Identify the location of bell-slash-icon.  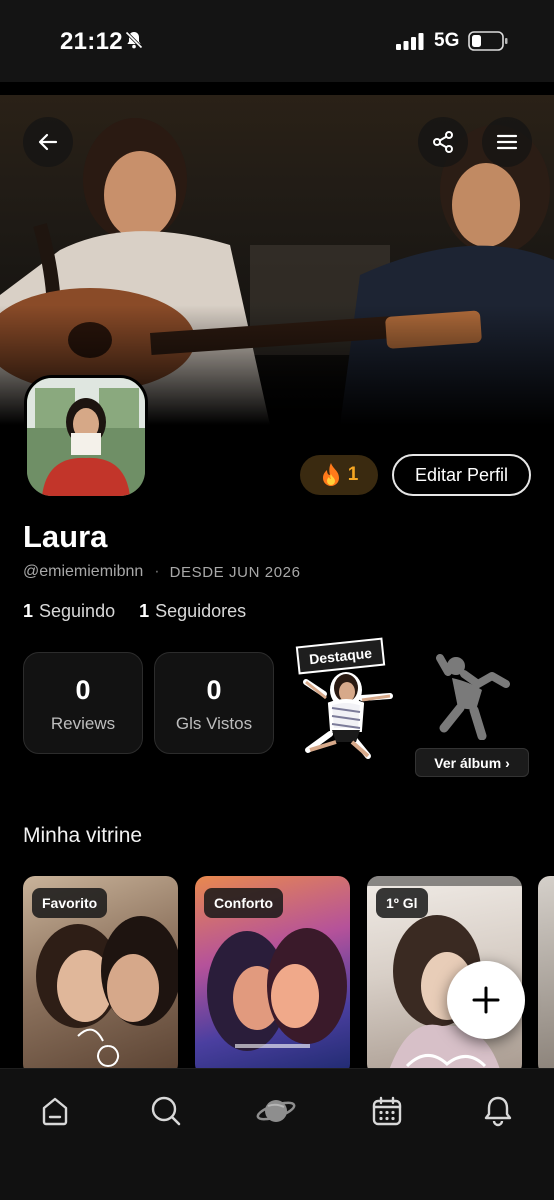
(134, 40).